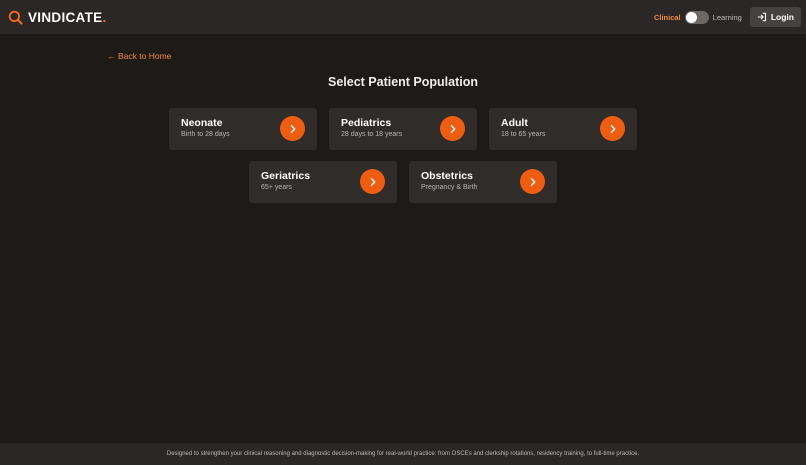  Describe the element at coordinates (403, 129) in the screenshot. I see `population-card-pediatrics: Pediatrics 28 days to 18 years` at that location.